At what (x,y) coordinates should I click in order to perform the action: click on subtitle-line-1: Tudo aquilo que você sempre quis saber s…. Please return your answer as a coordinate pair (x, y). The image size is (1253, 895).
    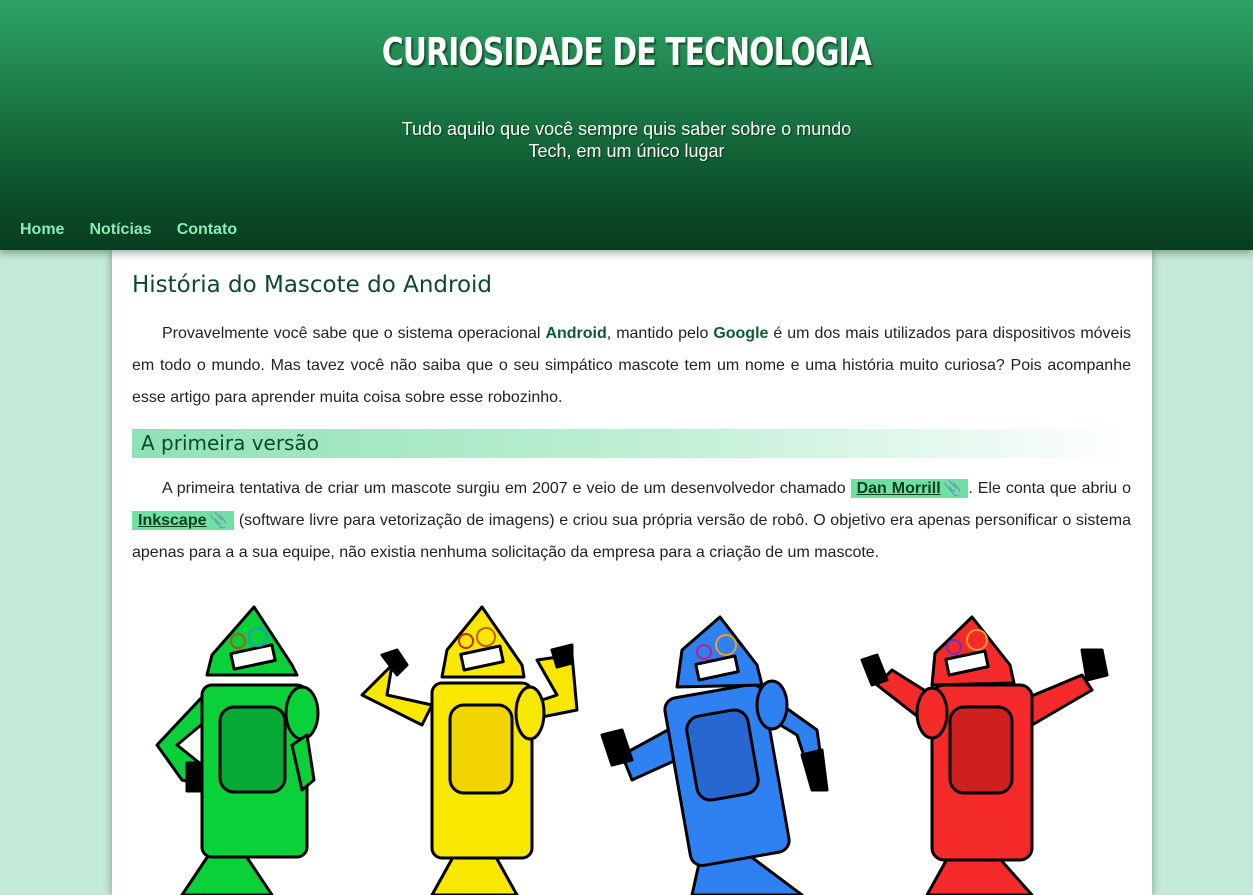
    Looking at the image, I should click on (626, 129).